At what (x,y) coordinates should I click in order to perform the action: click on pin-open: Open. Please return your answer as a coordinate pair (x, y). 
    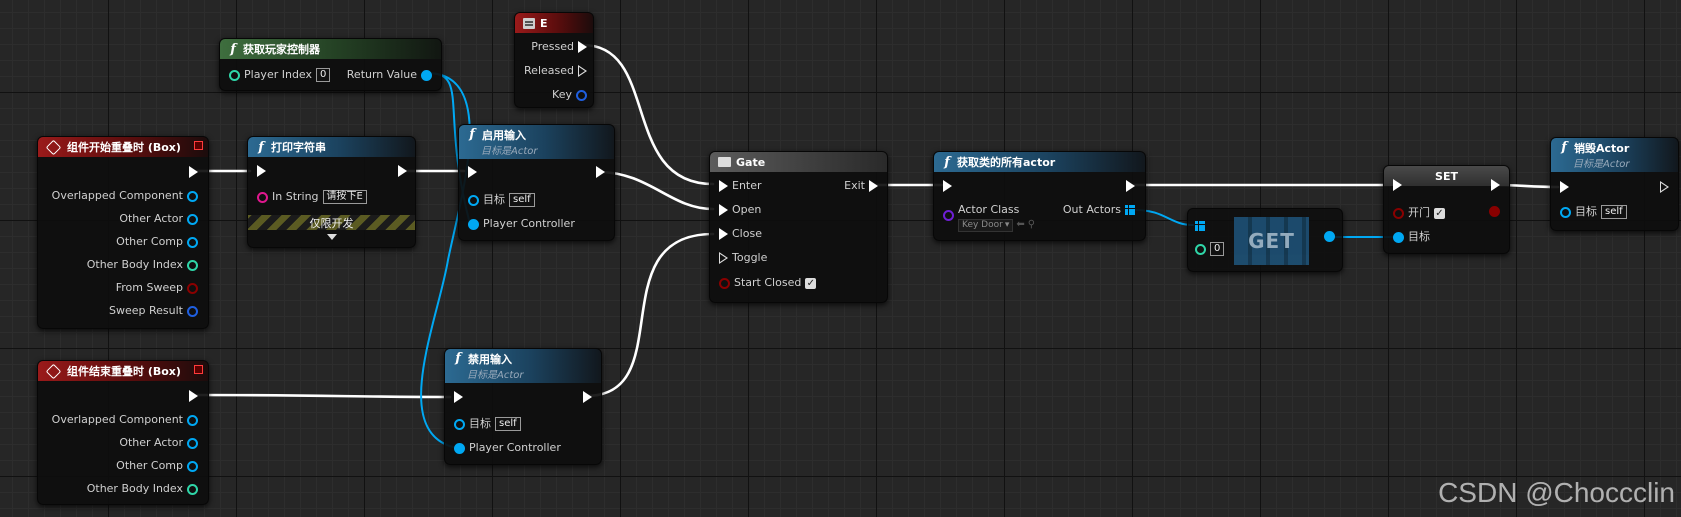
    Looking at the image, I should click on (740, 210).